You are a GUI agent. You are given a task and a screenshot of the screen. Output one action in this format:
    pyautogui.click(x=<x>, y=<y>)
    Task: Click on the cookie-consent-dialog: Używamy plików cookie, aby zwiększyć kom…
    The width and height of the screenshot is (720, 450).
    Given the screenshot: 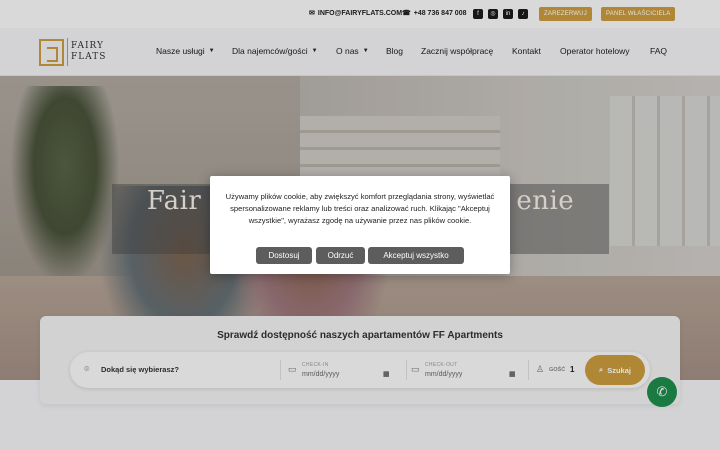 What is the action you would take?
    pyautogui.click(x=360, y=225)
    